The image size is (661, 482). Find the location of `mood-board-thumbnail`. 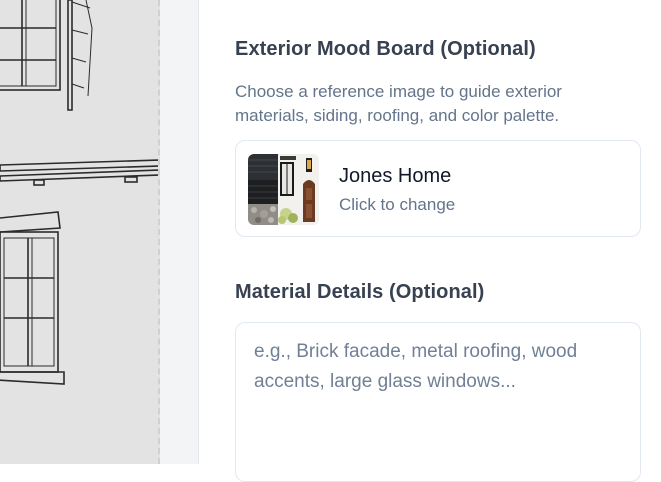

mood-board-thumbnail is located at coordinates (283, 189).